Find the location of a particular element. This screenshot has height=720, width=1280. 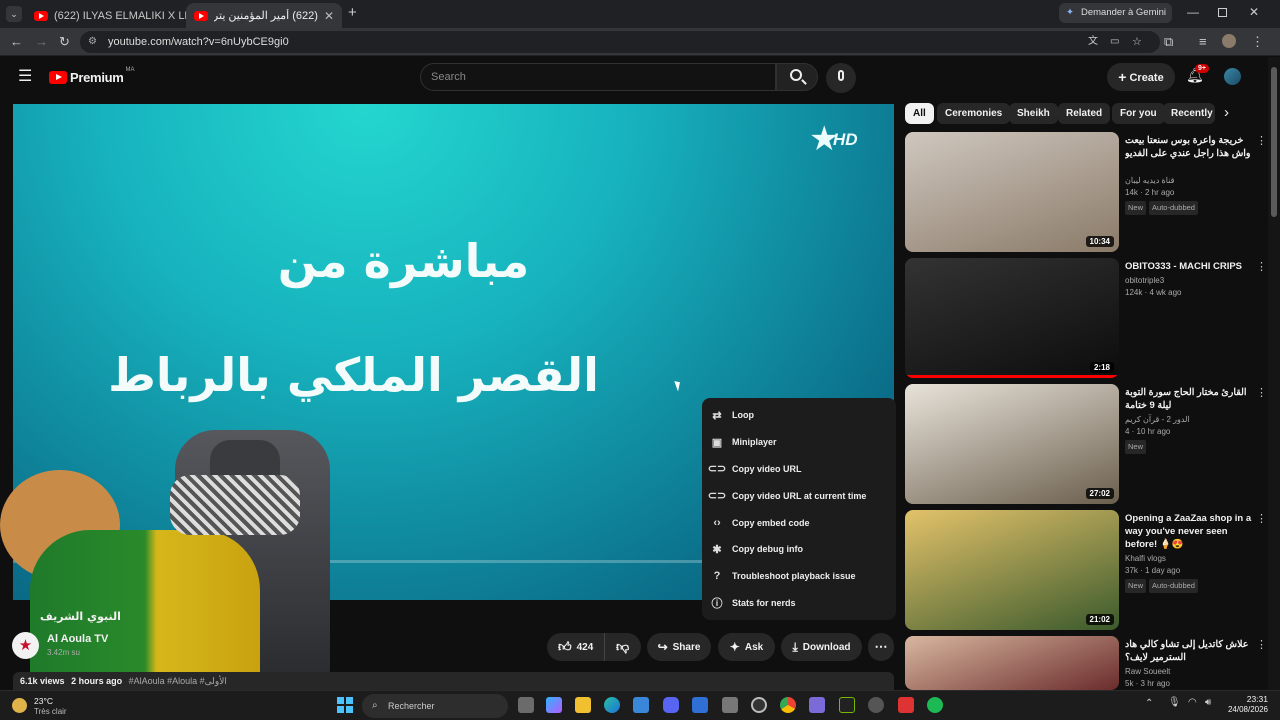

chip-ceremonies: Ceremonies is located at coordinates (974, 113).